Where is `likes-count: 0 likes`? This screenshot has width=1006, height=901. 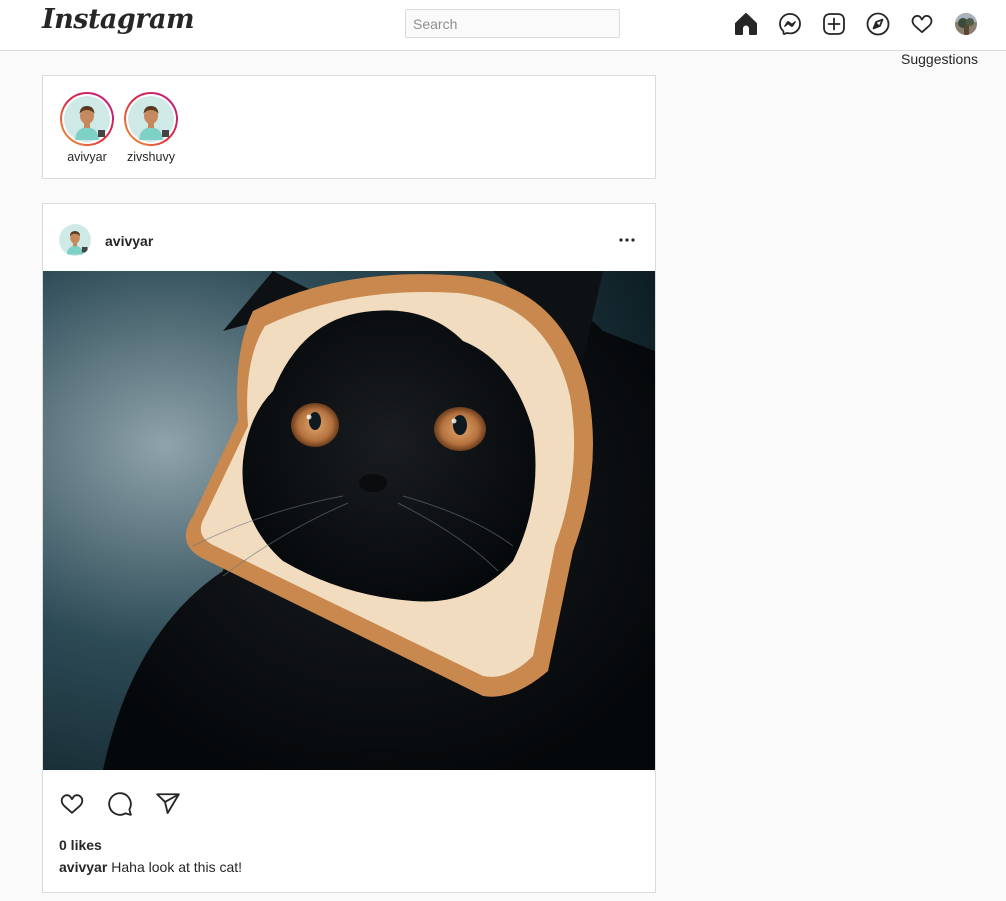 likes-count: 0 likes is located at coordinates (80, 845).